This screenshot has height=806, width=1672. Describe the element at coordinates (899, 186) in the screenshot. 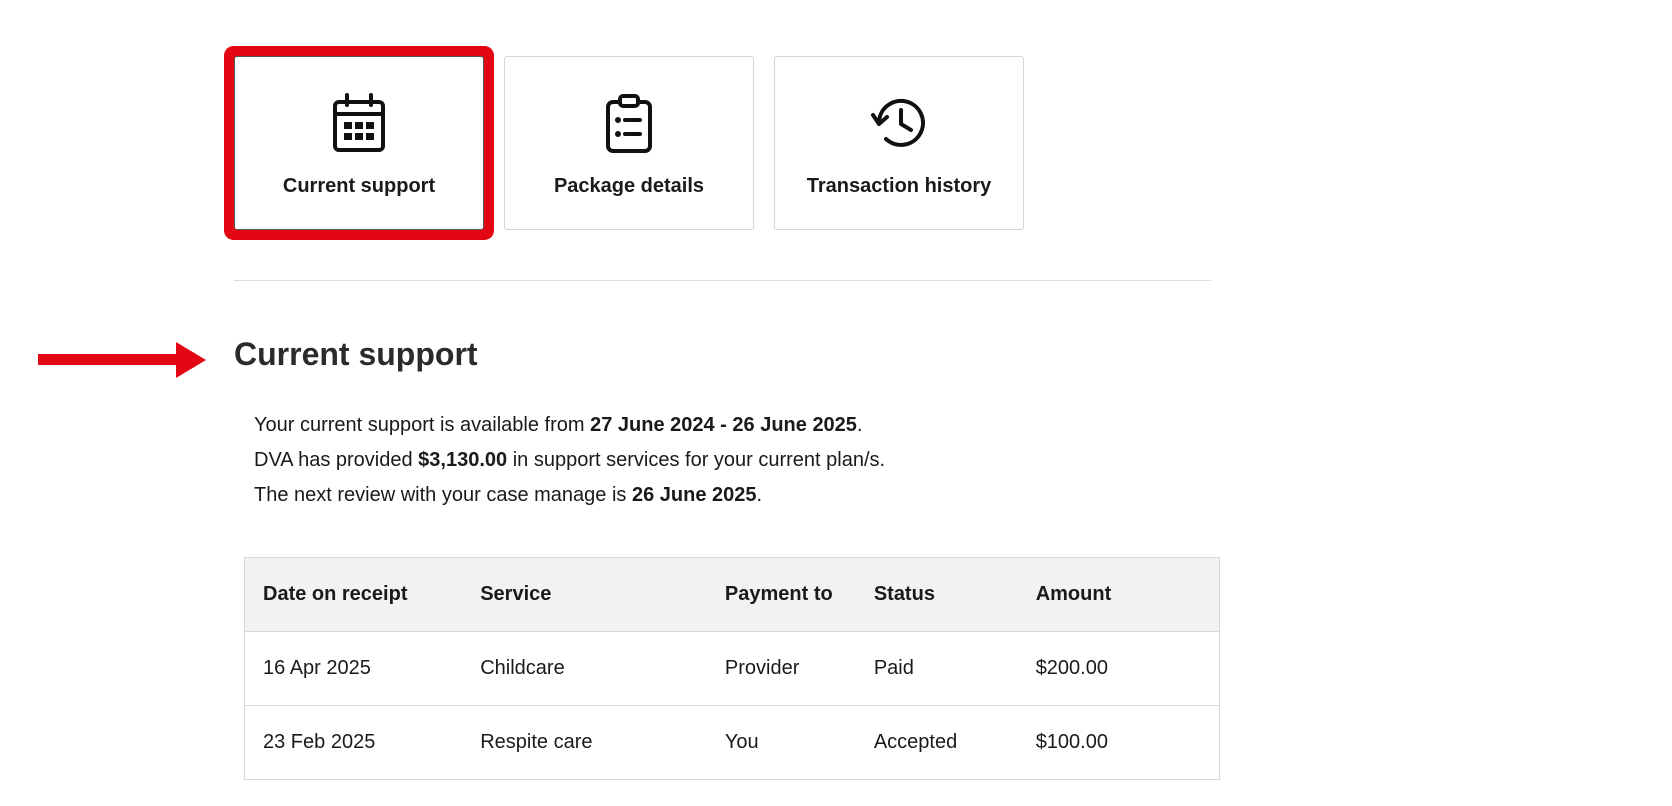

I see `tab-label: Transaction history` at that location.